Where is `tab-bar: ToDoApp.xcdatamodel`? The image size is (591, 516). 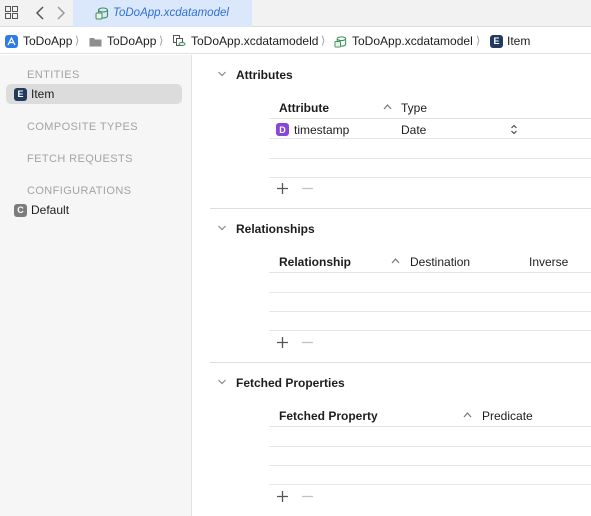
tab-bar: ToDoApp.xcdatamodel is located at coordinates (295, 13).